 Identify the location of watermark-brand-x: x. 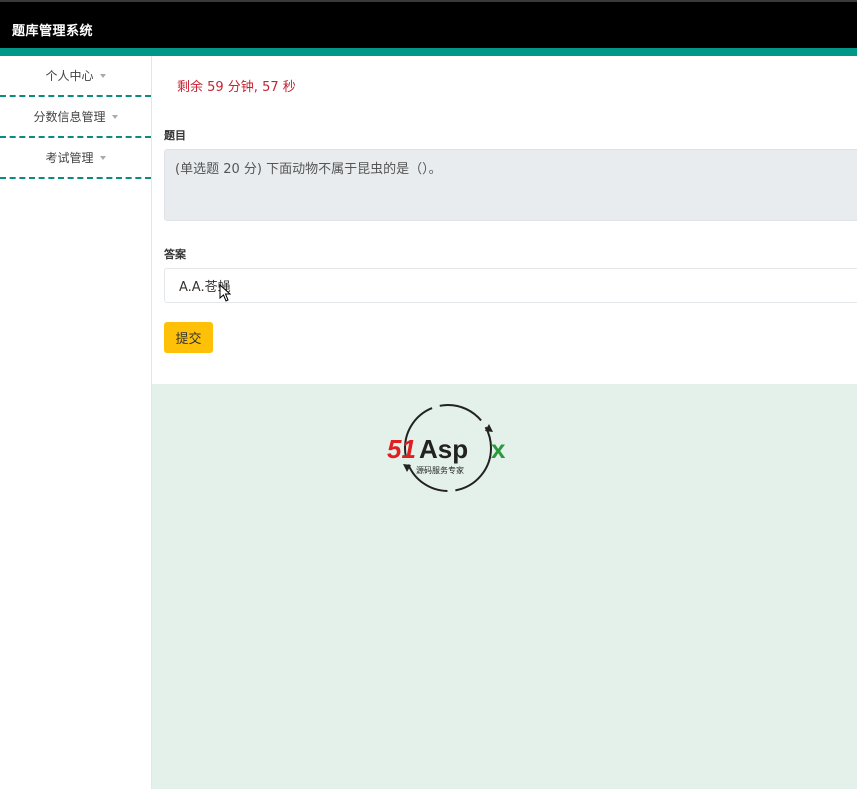
(498, 449).